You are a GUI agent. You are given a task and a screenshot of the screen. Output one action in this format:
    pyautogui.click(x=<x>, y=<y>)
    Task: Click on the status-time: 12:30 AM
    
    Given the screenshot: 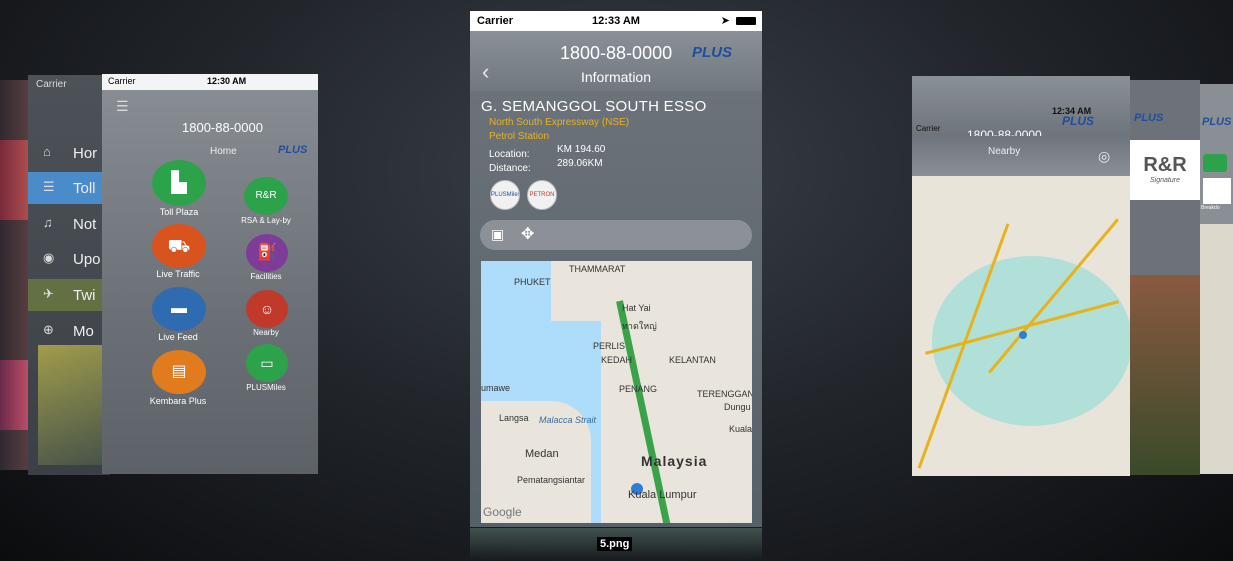 What is the action you would take?
    pyautogui.click(x=227, y=81)
    